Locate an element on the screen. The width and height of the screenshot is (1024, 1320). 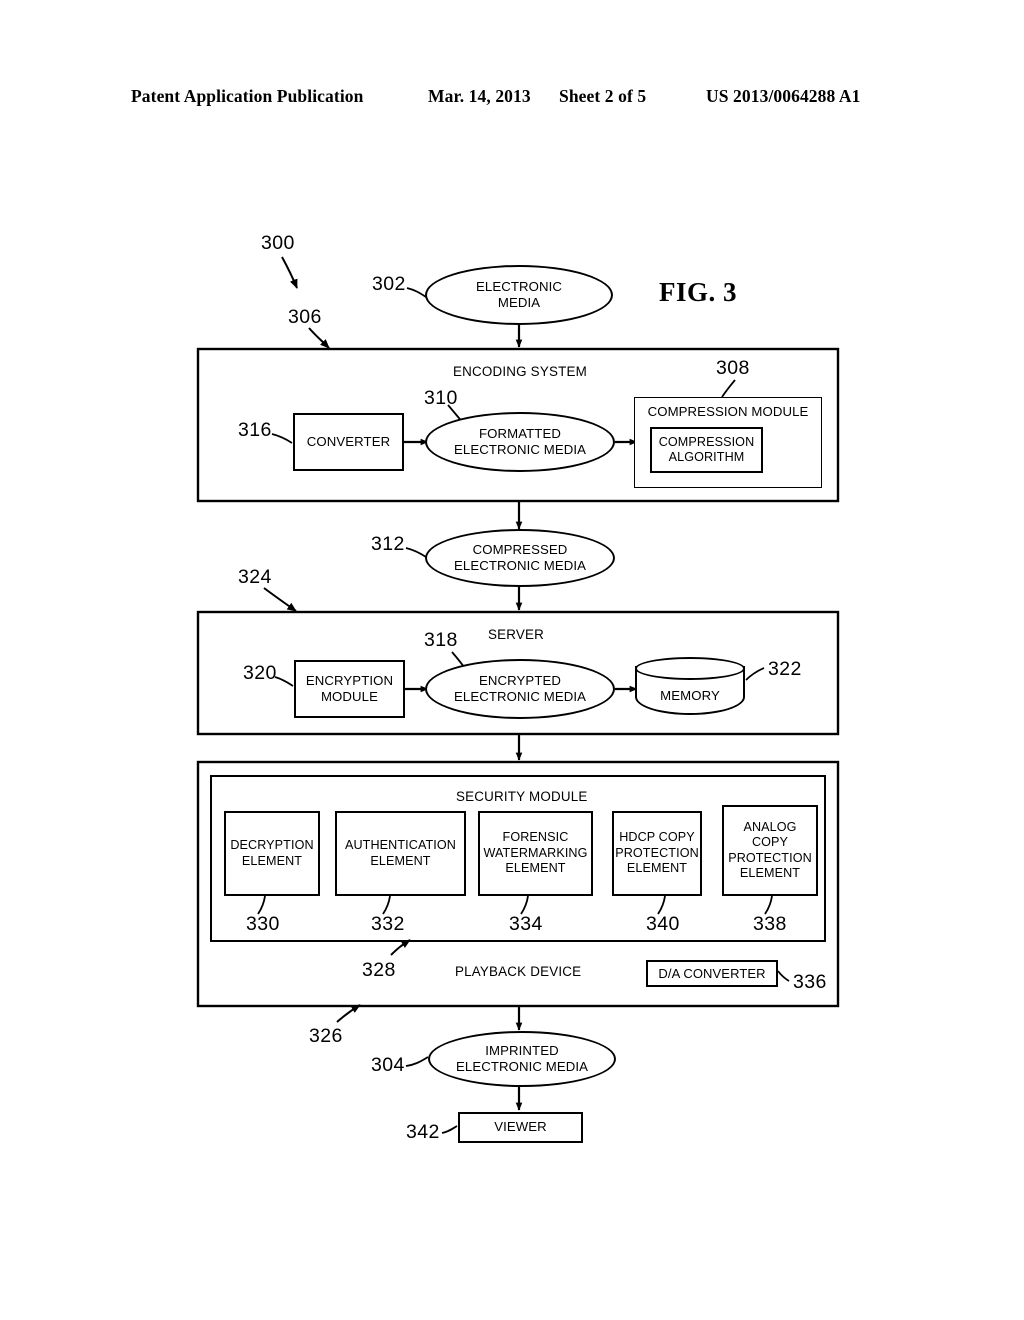
playback-device-label: PLAYBACK DEVICE is located at coordinates (518, 971).